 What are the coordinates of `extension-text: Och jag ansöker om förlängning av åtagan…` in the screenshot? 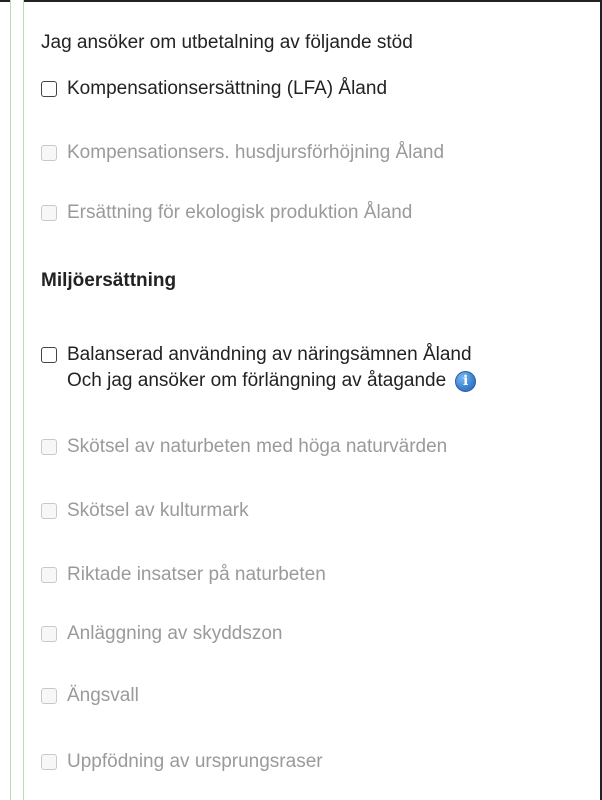 It's located at (257, 380).